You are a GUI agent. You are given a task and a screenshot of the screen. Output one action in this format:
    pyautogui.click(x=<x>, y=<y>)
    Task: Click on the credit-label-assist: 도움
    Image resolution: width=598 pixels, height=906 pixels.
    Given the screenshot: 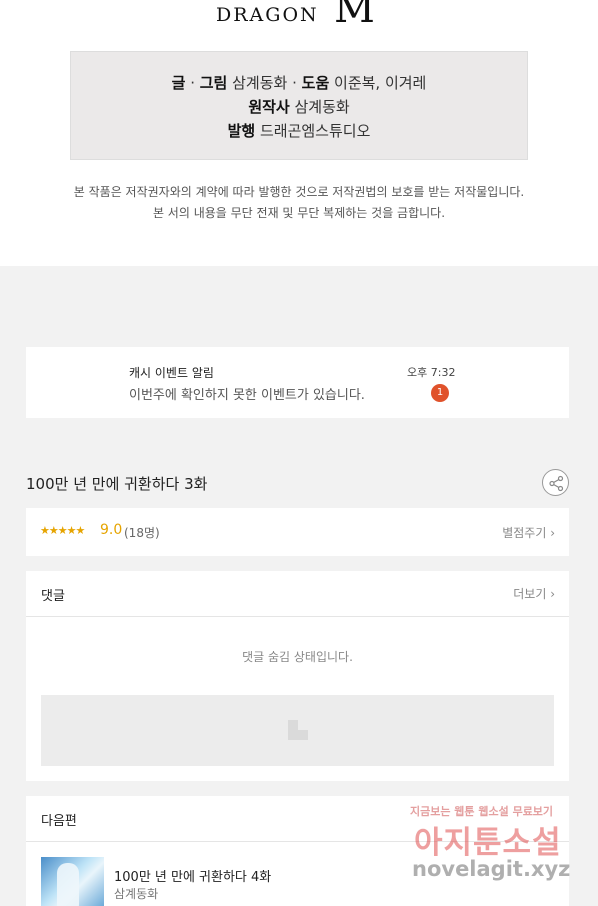 What is the action you would take?
    pyautogui.click(x=315, y=83)
    